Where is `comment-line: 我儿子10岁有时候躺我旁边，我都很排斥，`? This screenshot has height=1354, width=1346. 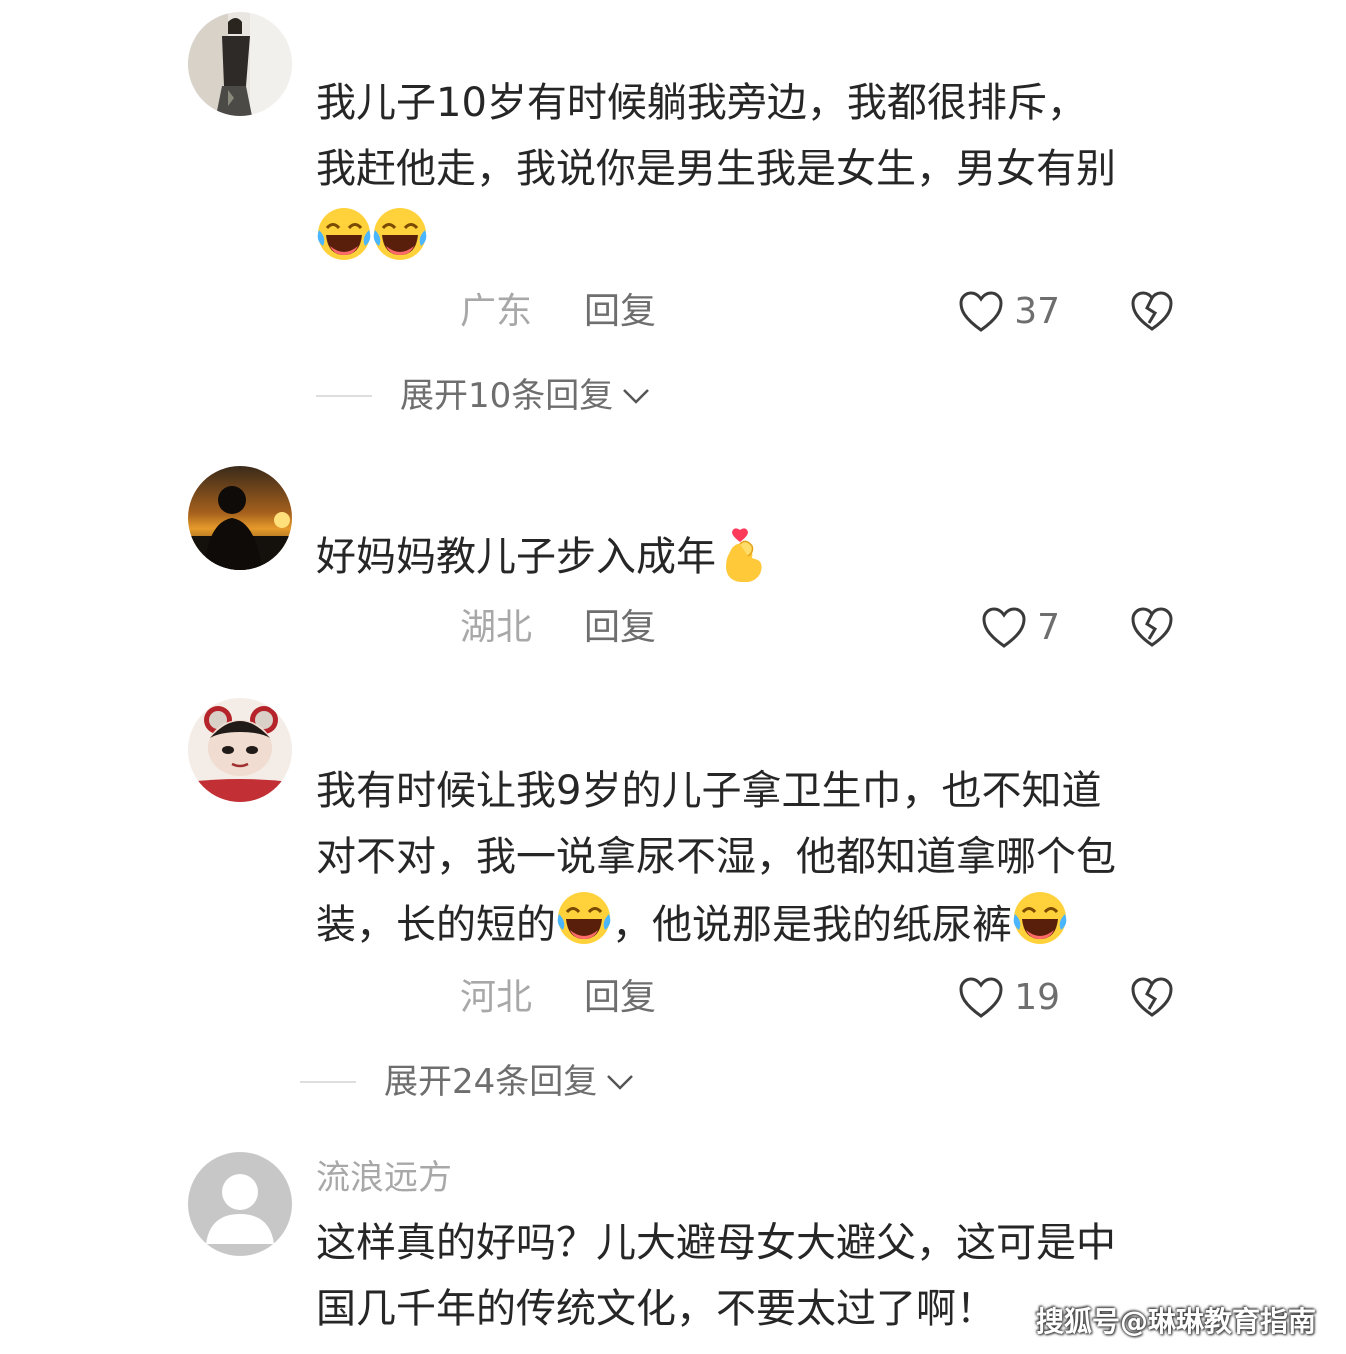 comment-line: 我儿子10岁有时候躺我旁边，我都很排斥， is located at coordinates (701, 103).